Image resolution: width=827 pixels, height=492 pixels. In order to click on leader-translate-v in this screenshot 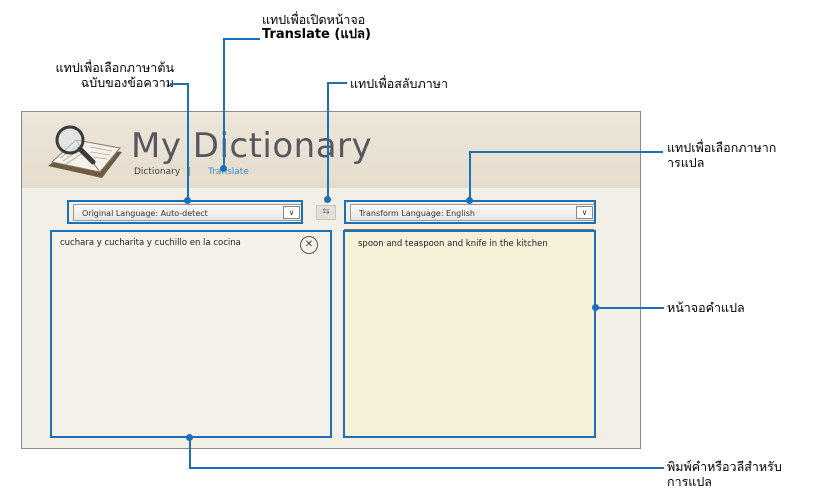, I will do `click(224, 103)`.